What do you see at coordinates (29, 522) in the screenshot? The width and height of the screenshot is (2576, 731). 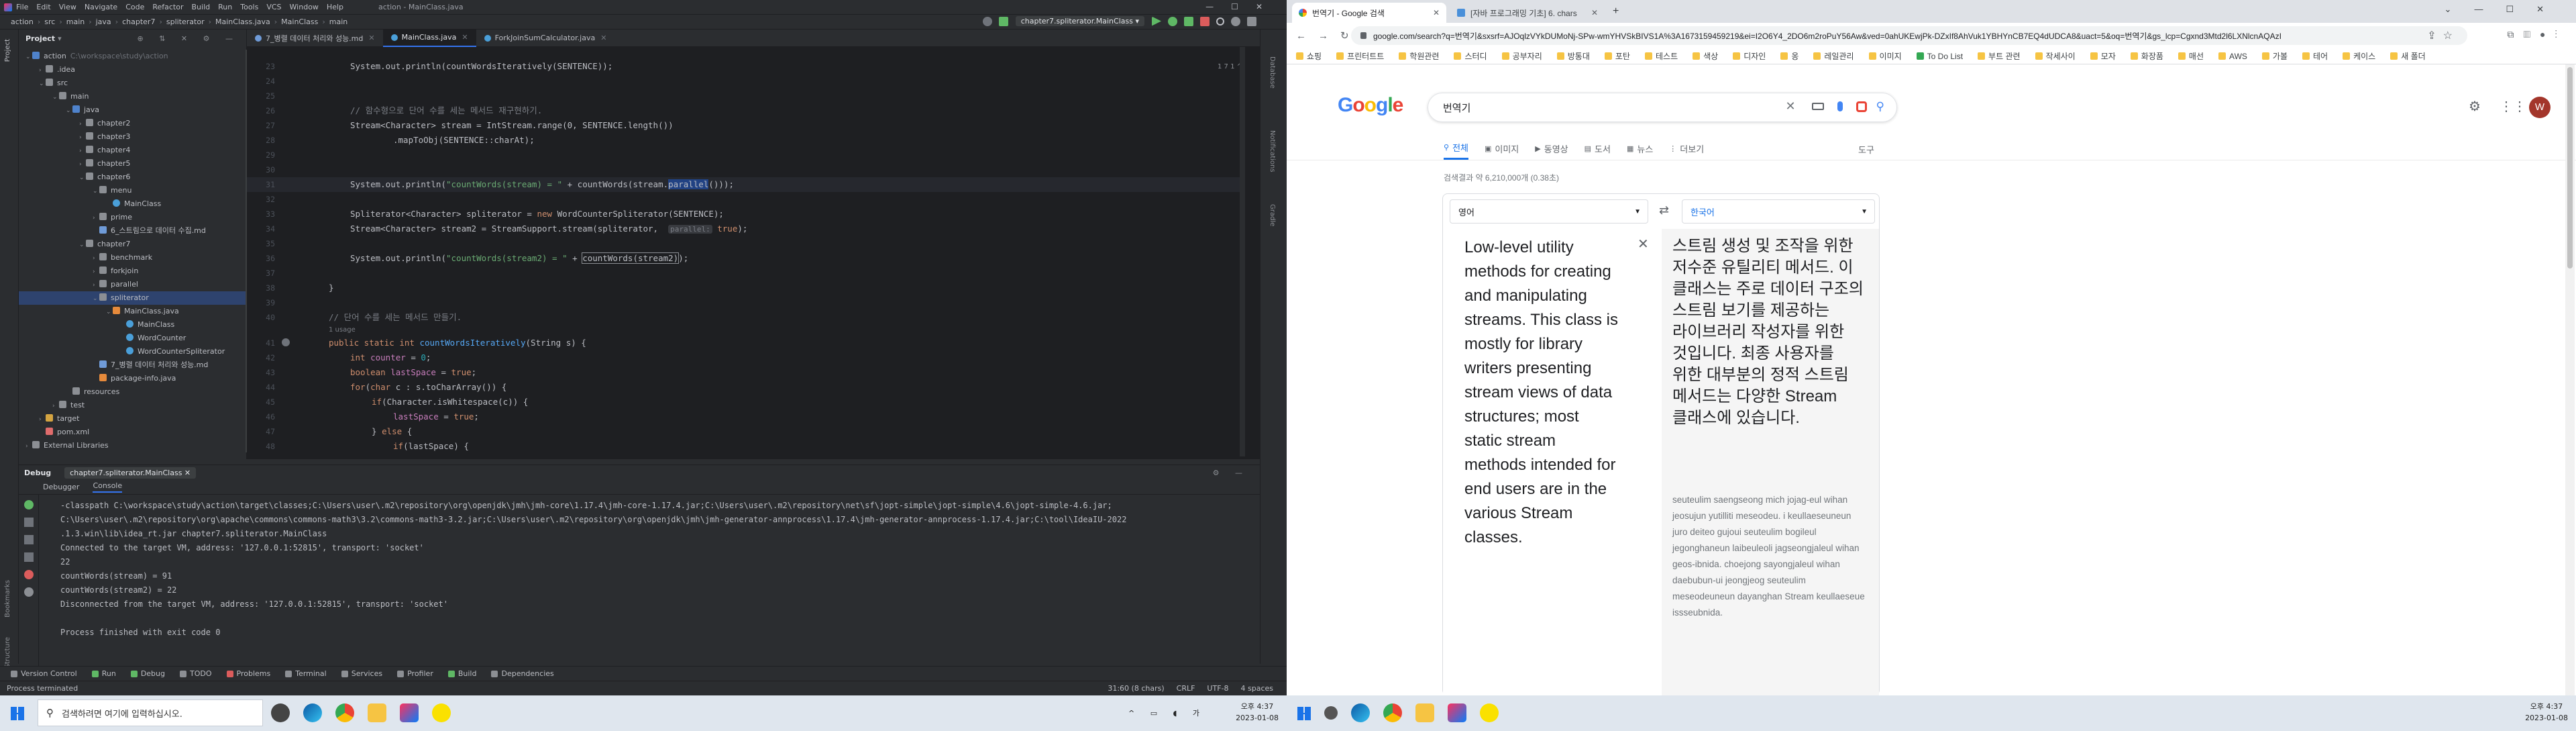 I see `stop-debug-icon` at bounding box center [29, 522].